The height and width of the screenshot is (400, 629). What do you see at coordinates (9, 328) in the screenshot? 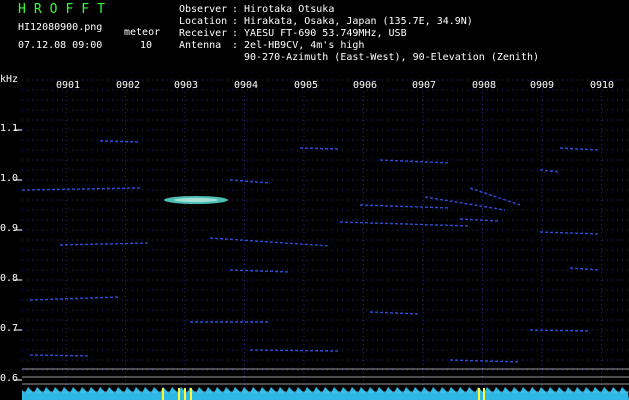
I see `y-tick-0.7: 0.7` at bounding box center [9, 328].